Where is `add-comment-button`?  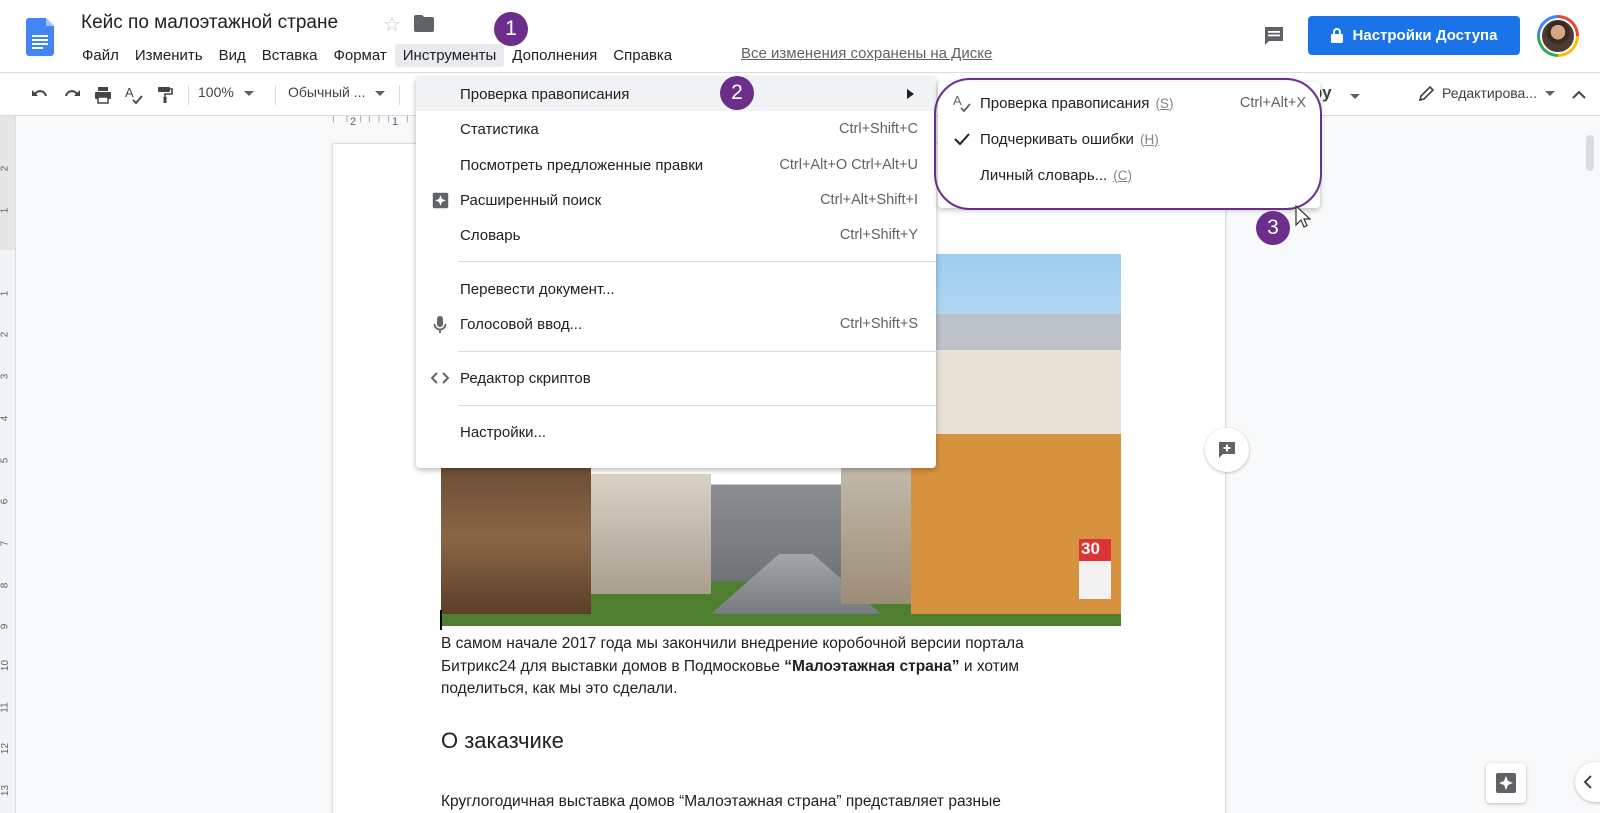 add-comment-button is located at coordinates (1227, 450).